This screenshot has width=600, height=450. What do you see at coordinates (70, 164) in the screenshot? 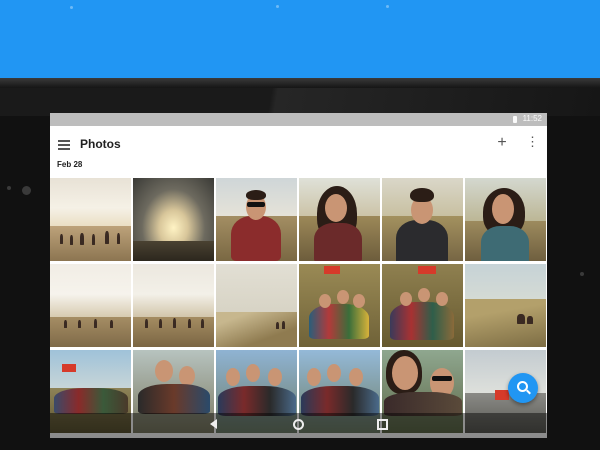
I see `date-header: Feb 28` at bounding box center [70, 164].